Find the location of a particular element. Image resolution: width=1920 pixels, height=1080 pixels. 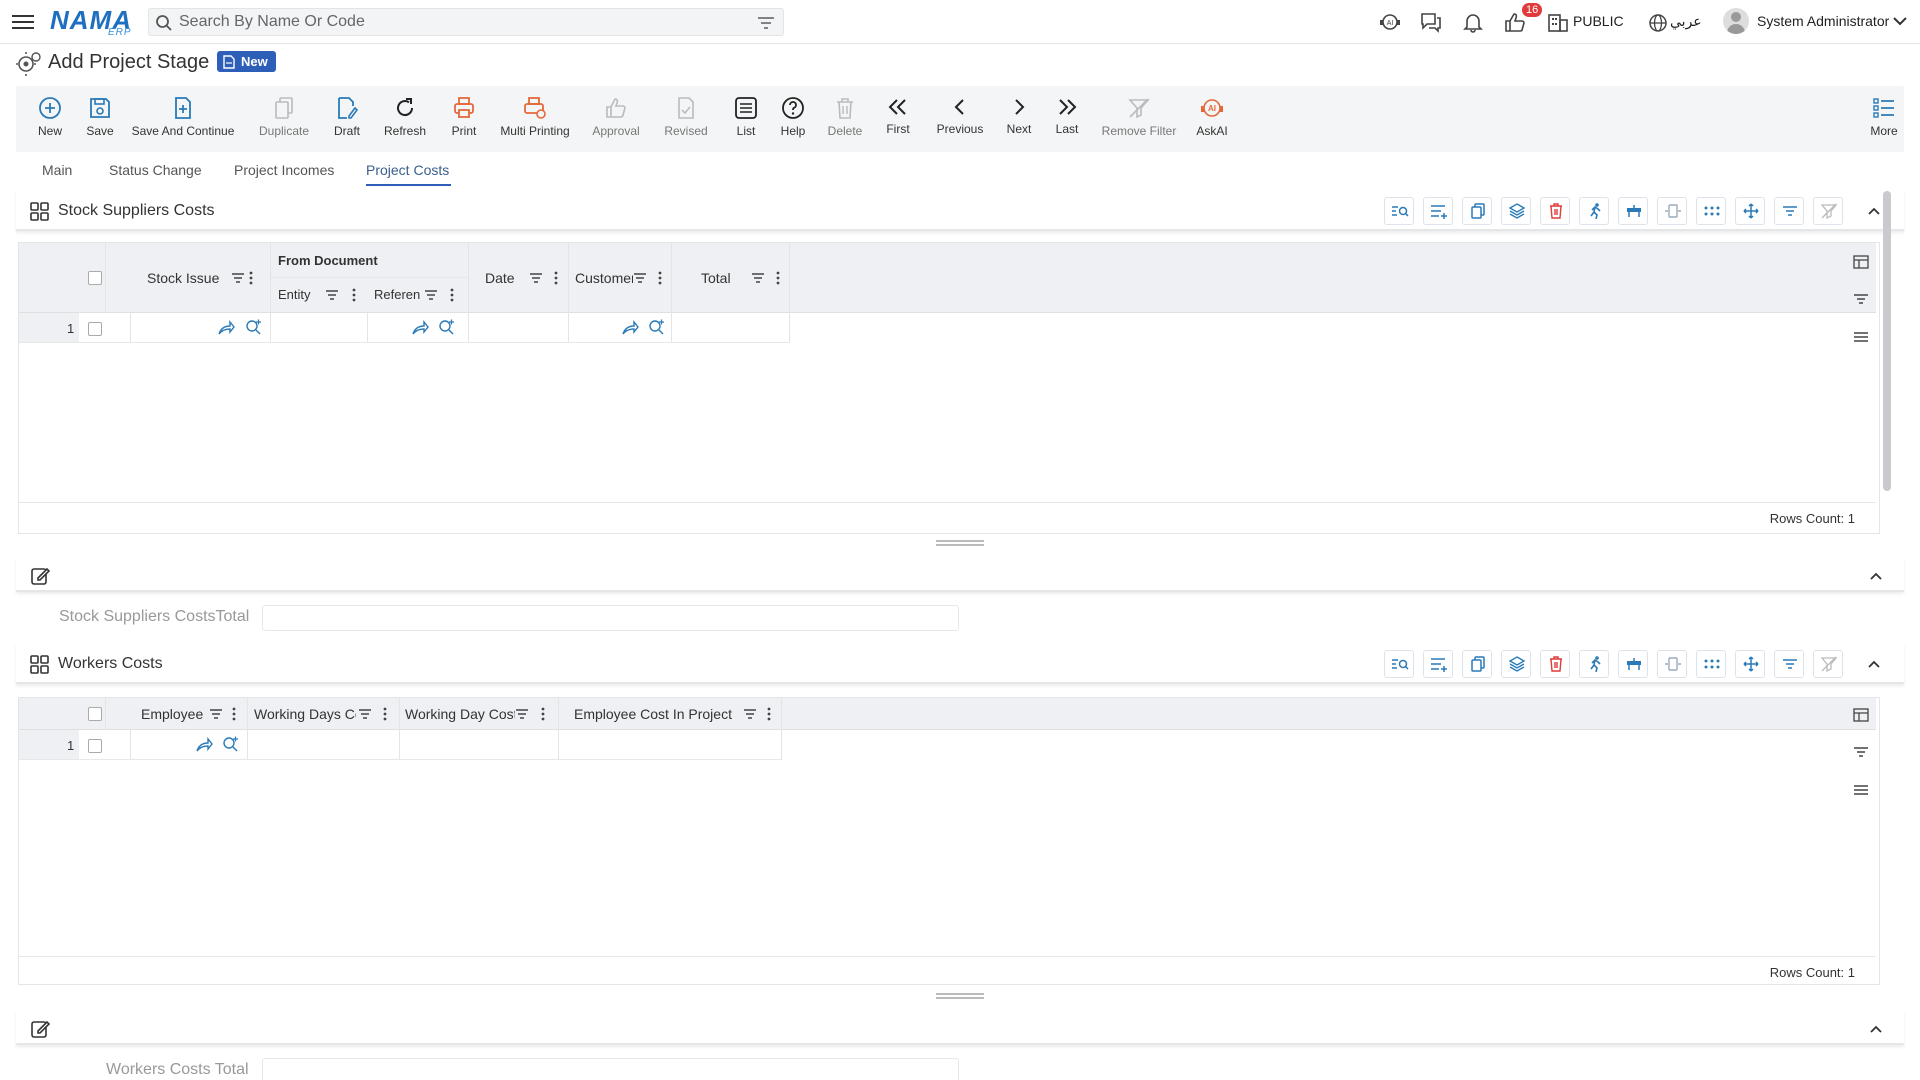

chevron-down-icon is located at coordinates (1900, 21).